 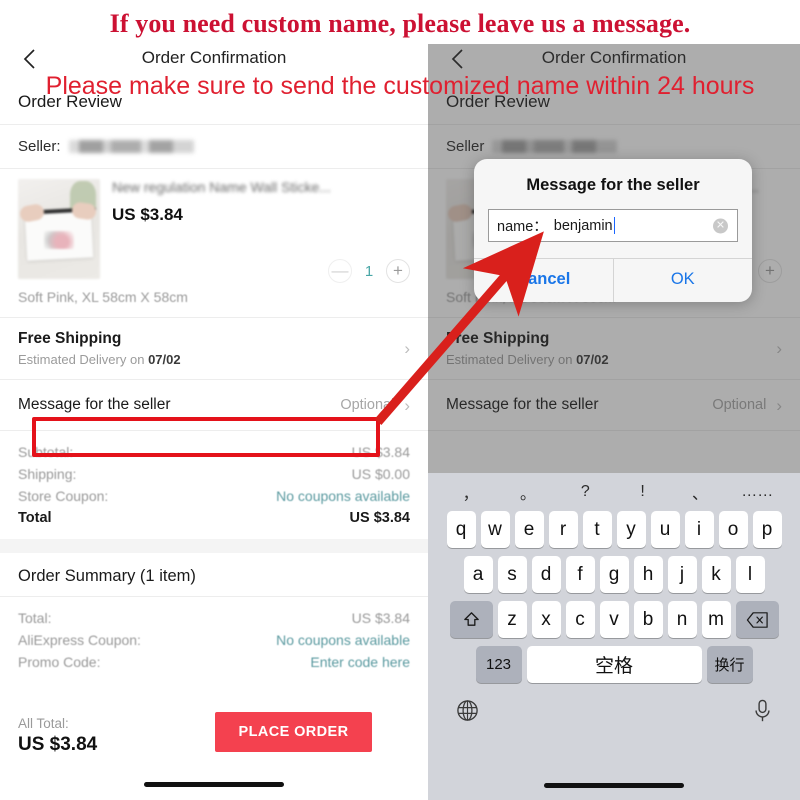 What do you see at coordinates (498, 664) in the screenshot?
I see `numeric-keyboard-button: 123` at bounding box center [498, 664].